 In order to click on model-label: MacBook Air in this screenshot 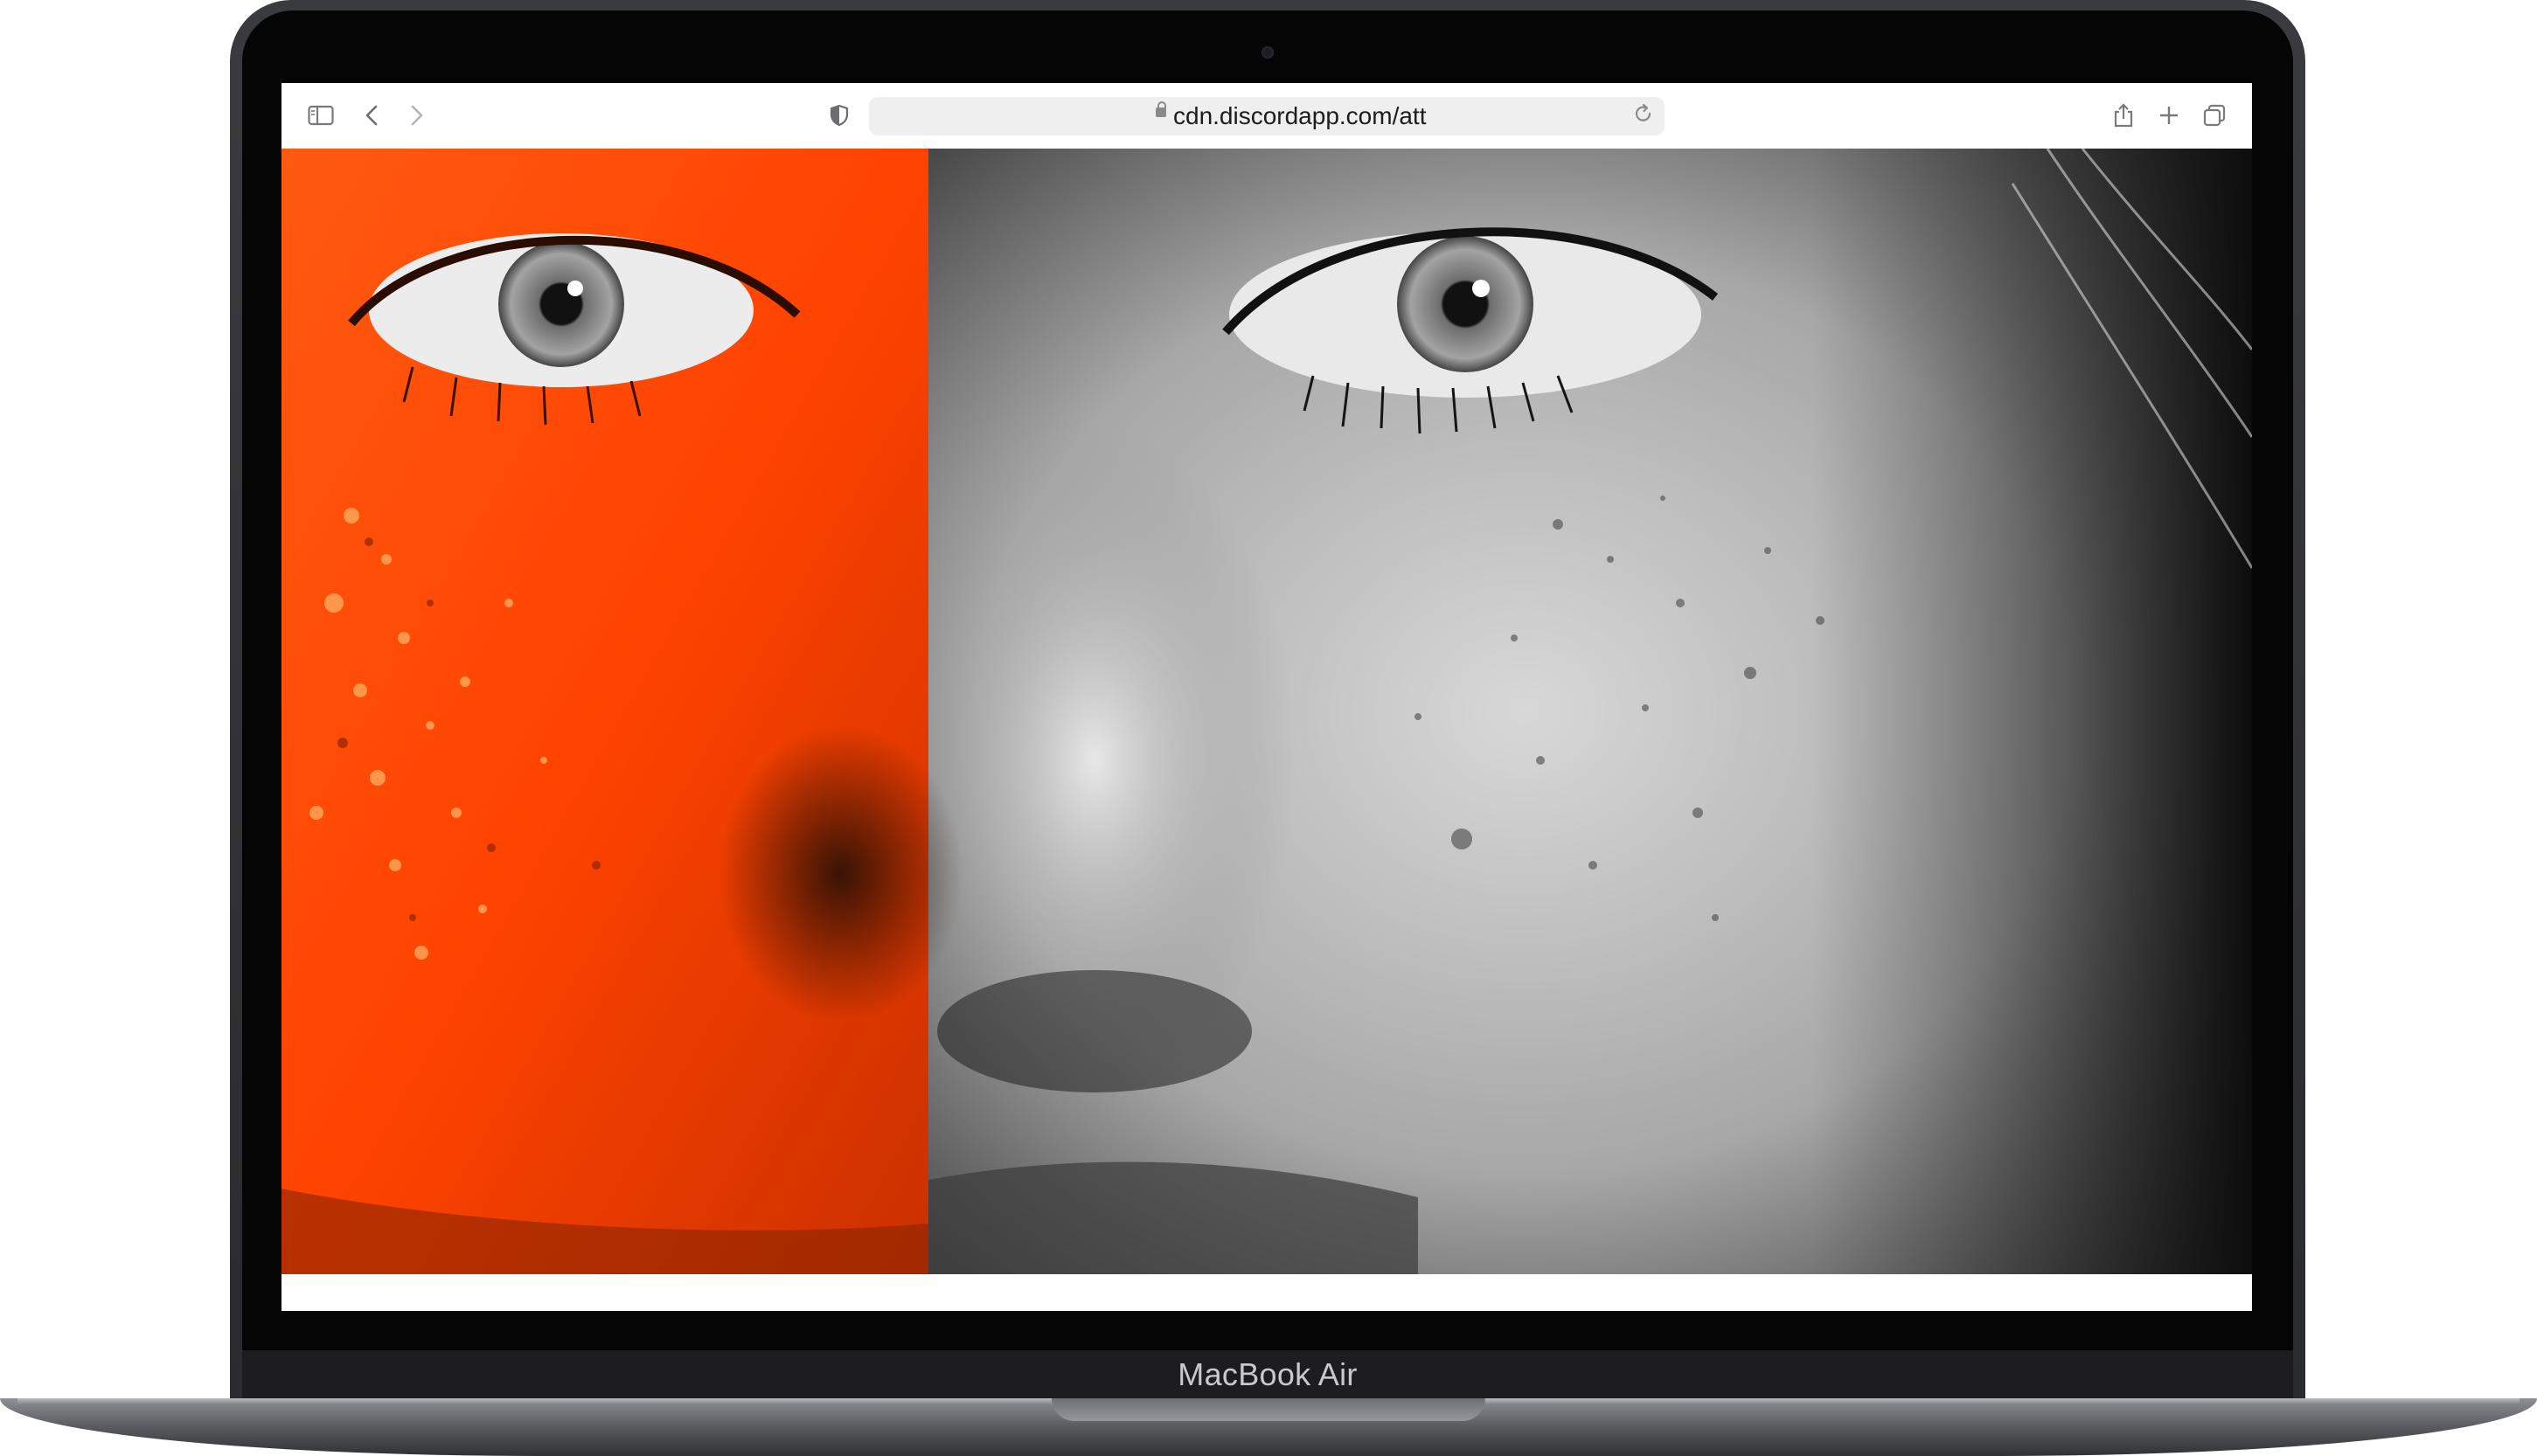, I will do `click(1268, 1374)`.